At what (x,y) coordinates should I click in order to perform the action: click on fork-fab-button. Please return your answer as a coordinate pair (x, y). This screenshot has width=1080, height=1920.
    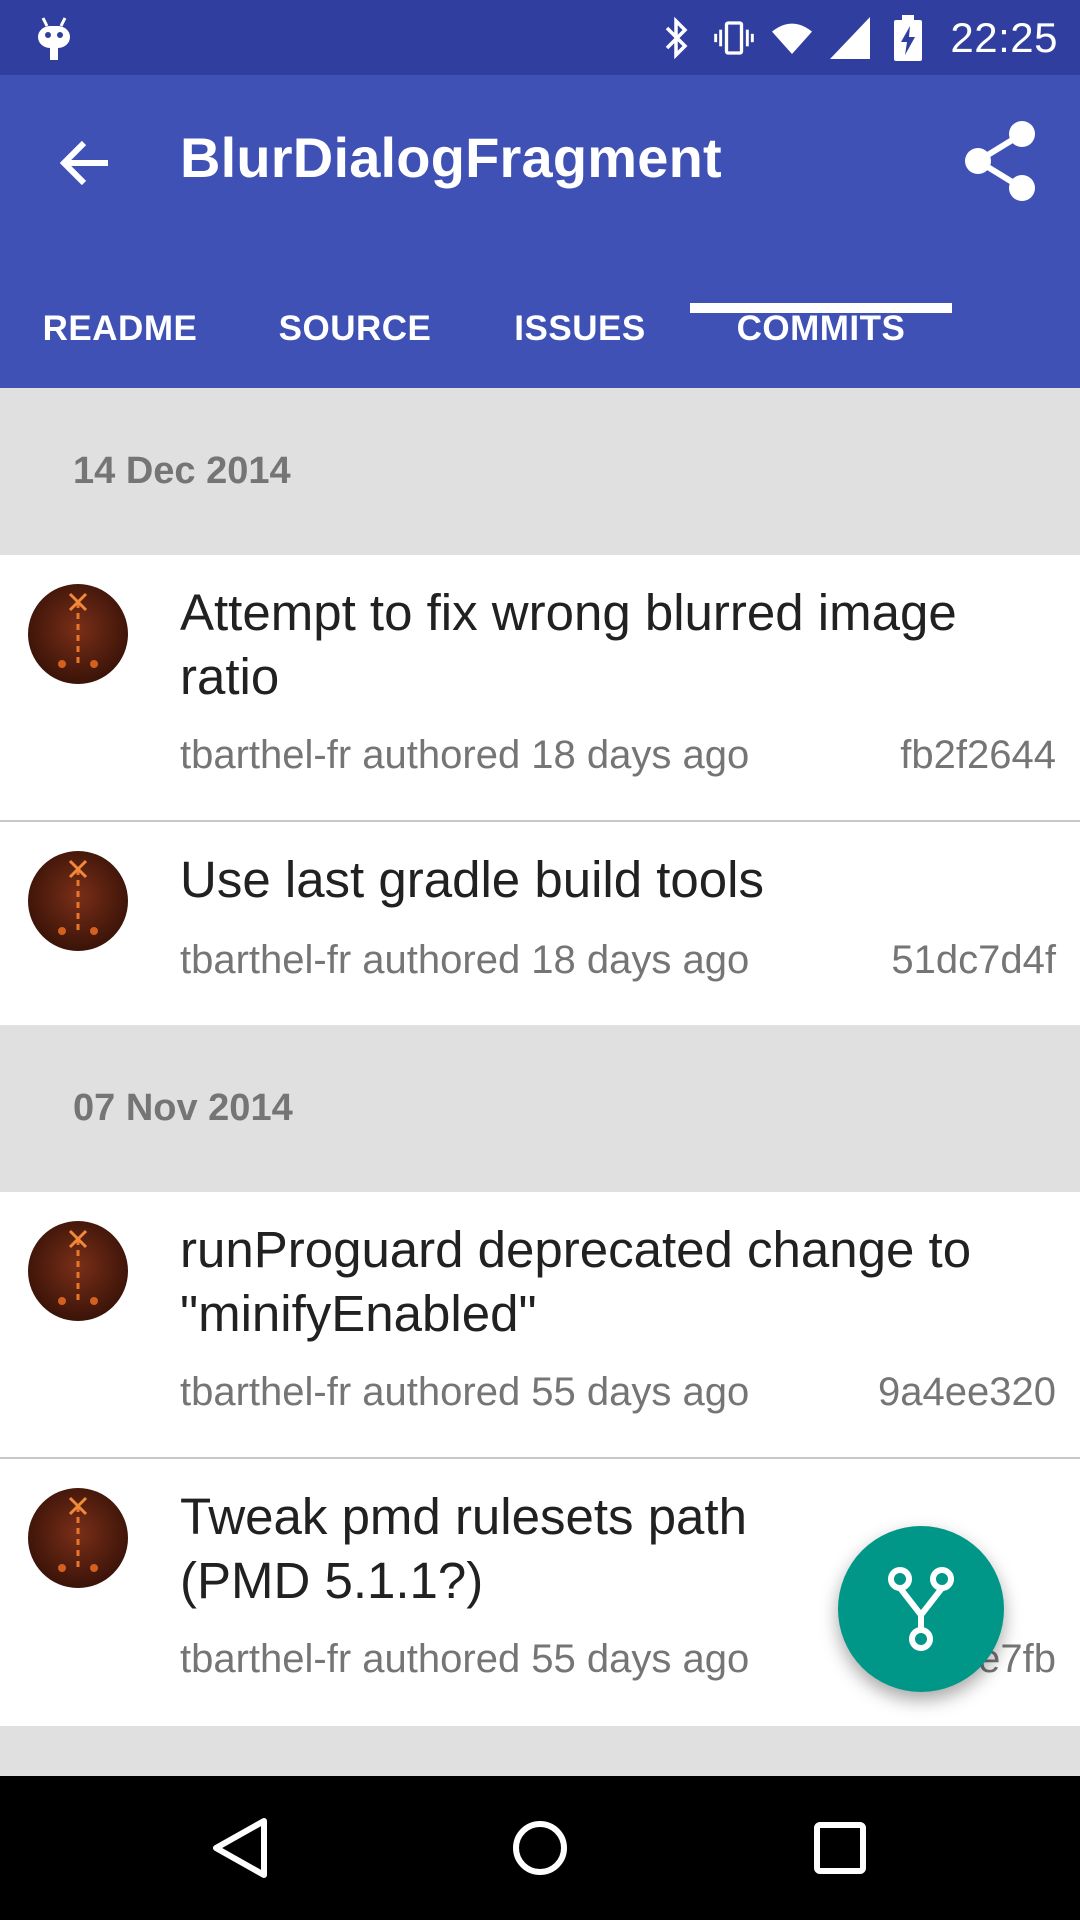
    Looking at the image, I should click on (921, 1609).